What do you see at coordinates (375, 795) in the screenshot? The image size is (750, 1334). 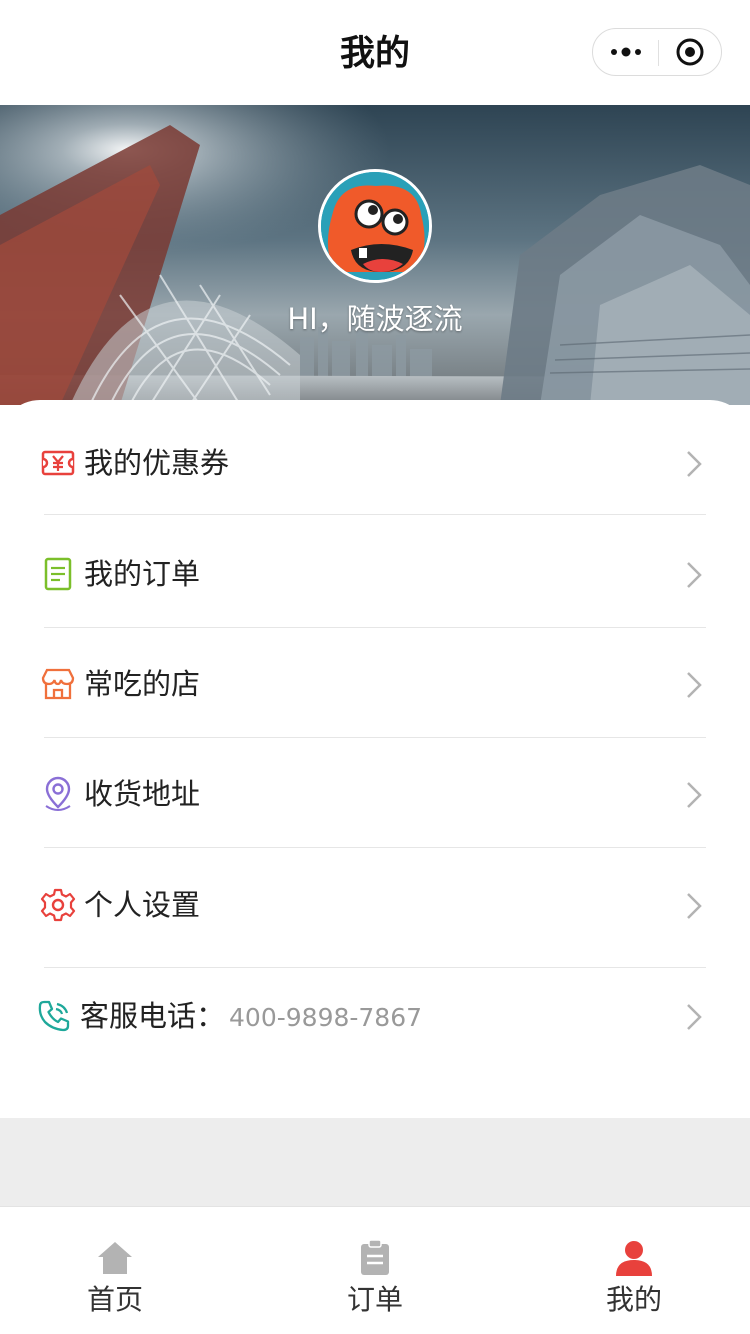 I see `menu-item-addresses: 收货地址` at bounding box center [375, 795].